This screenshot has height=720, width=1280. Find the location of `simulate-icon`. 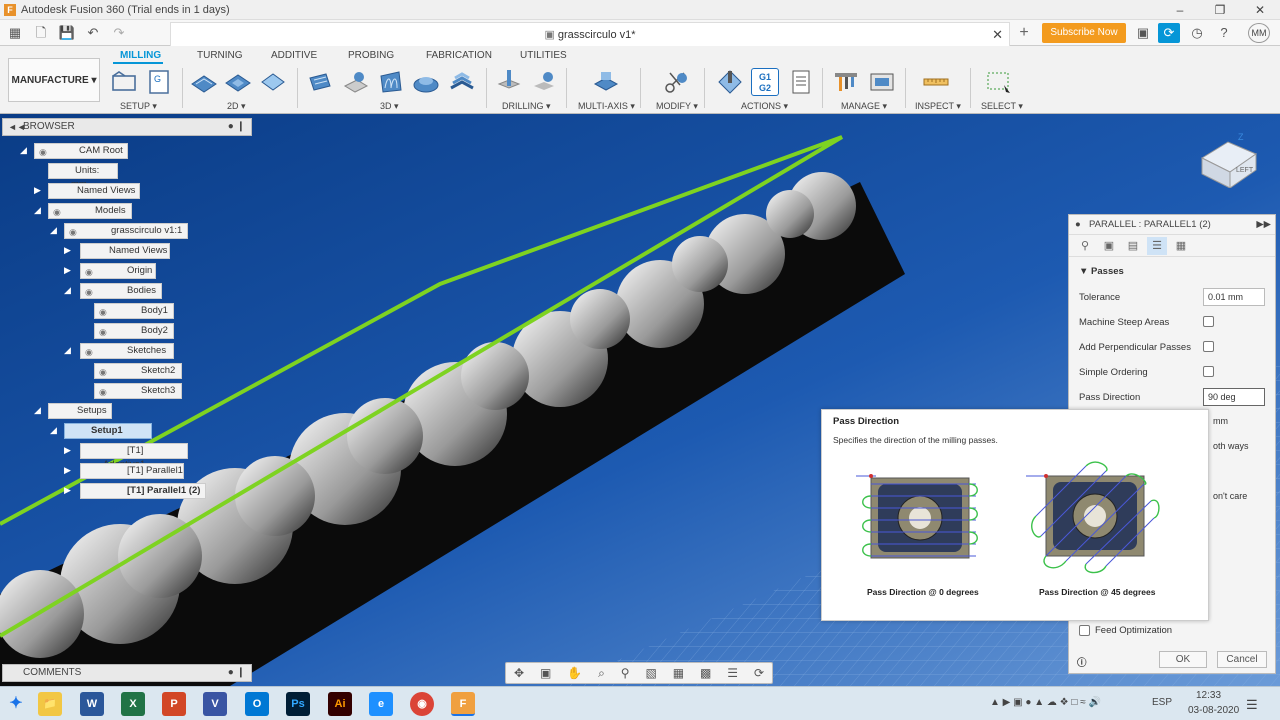

simulate-icon is located at coordinates (730, 82).